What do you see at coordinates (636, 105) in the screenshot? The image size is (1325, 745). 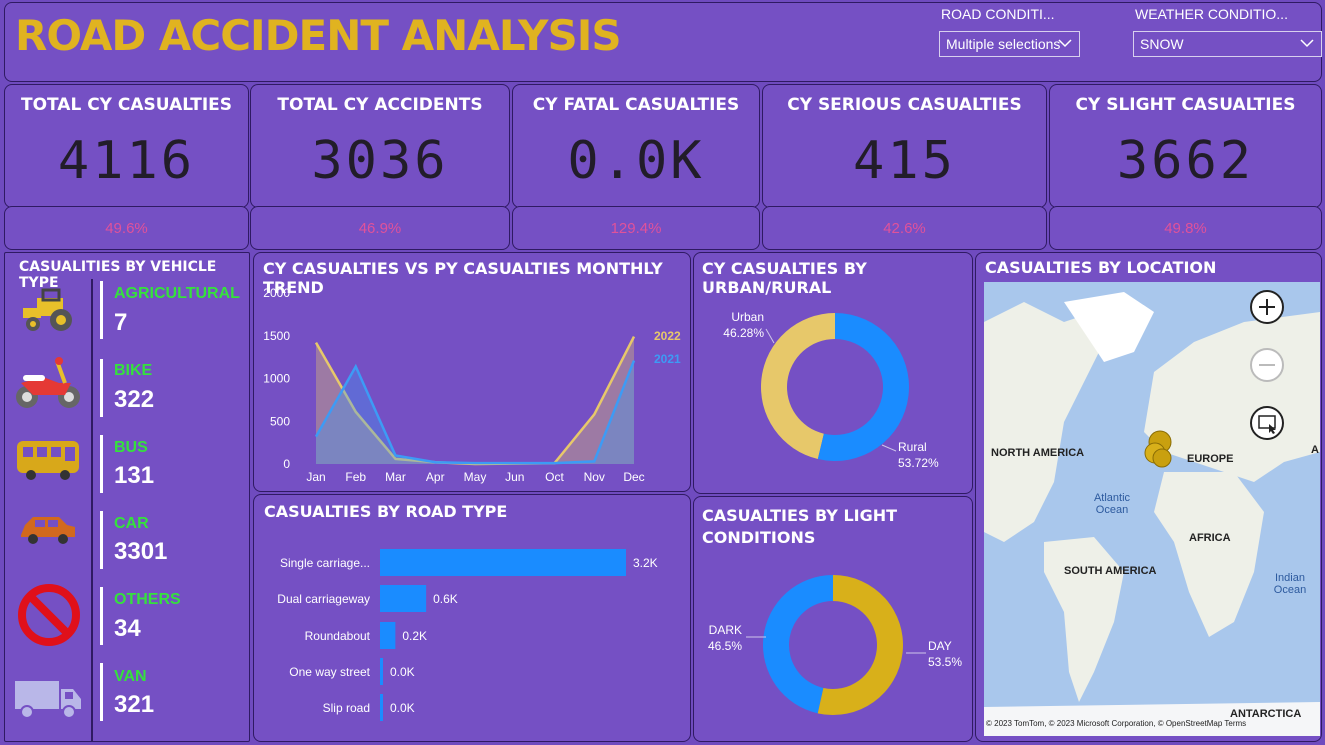 I see `kpi-title: CY FATAL CASUALTIES` at bounding box center [636, 105].